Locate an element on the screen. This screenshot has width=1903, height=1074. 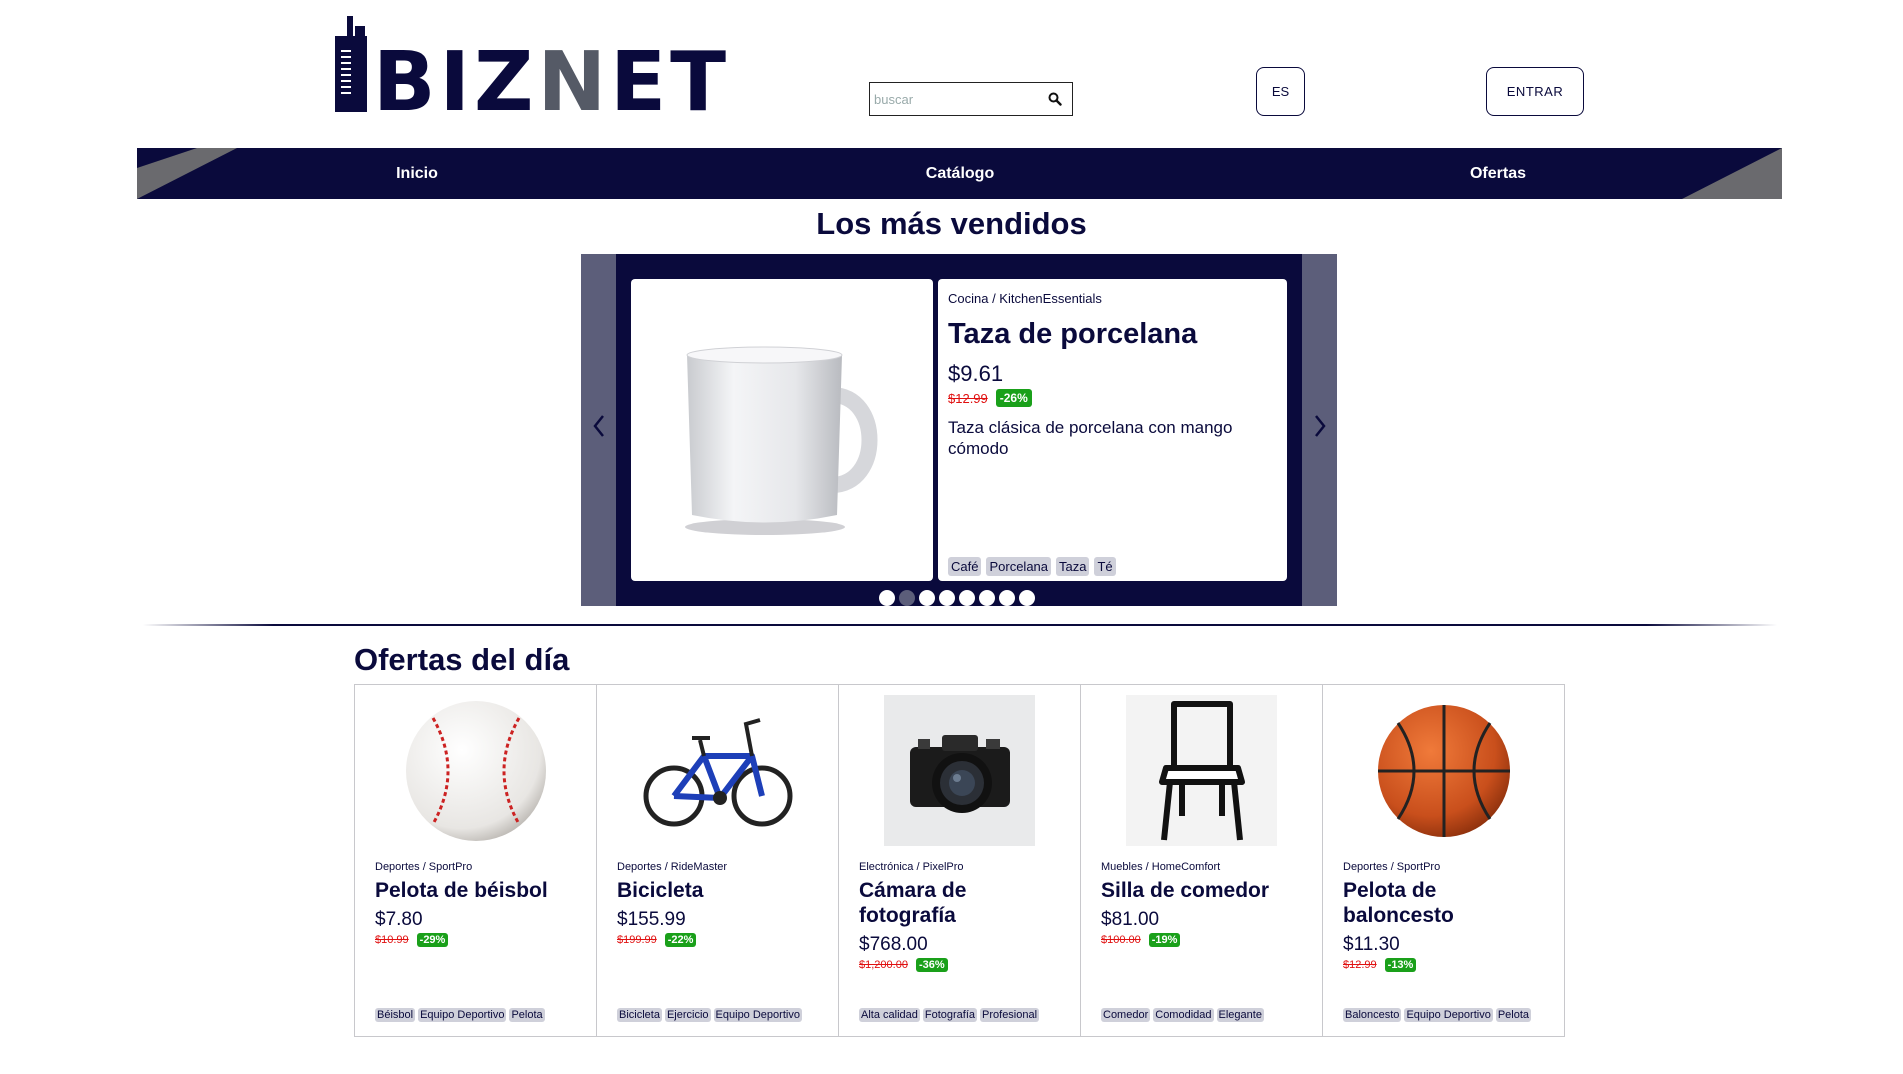
main-nav: Inicio Catálogo Ofertas is located at coordinates (959, 173).